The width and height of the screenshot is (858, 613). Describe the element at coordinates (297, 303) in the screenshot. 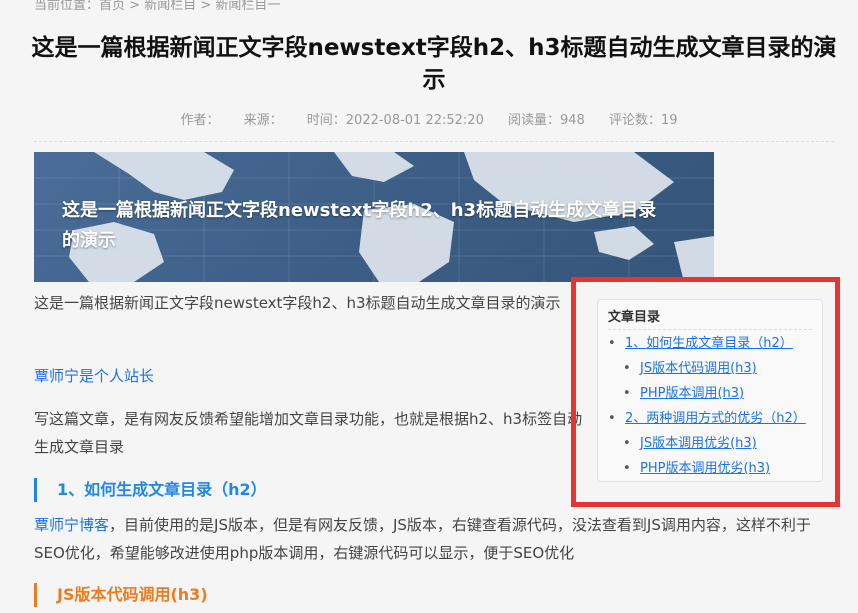

I see `intro-paragraph: 这是一篇根据新闻正文字段newstext字段h2、h3标题自动生成文章目录的演示` at that location.